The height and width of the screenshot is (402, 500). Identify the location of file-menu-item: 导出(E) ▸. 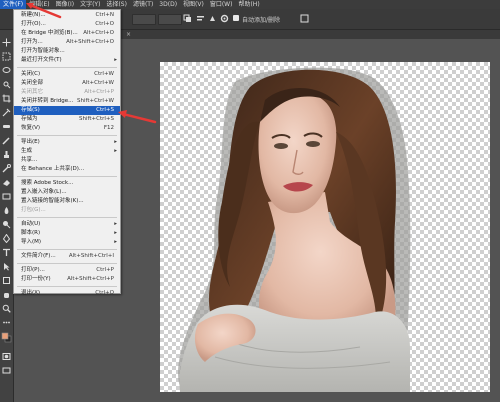
(67, 142).